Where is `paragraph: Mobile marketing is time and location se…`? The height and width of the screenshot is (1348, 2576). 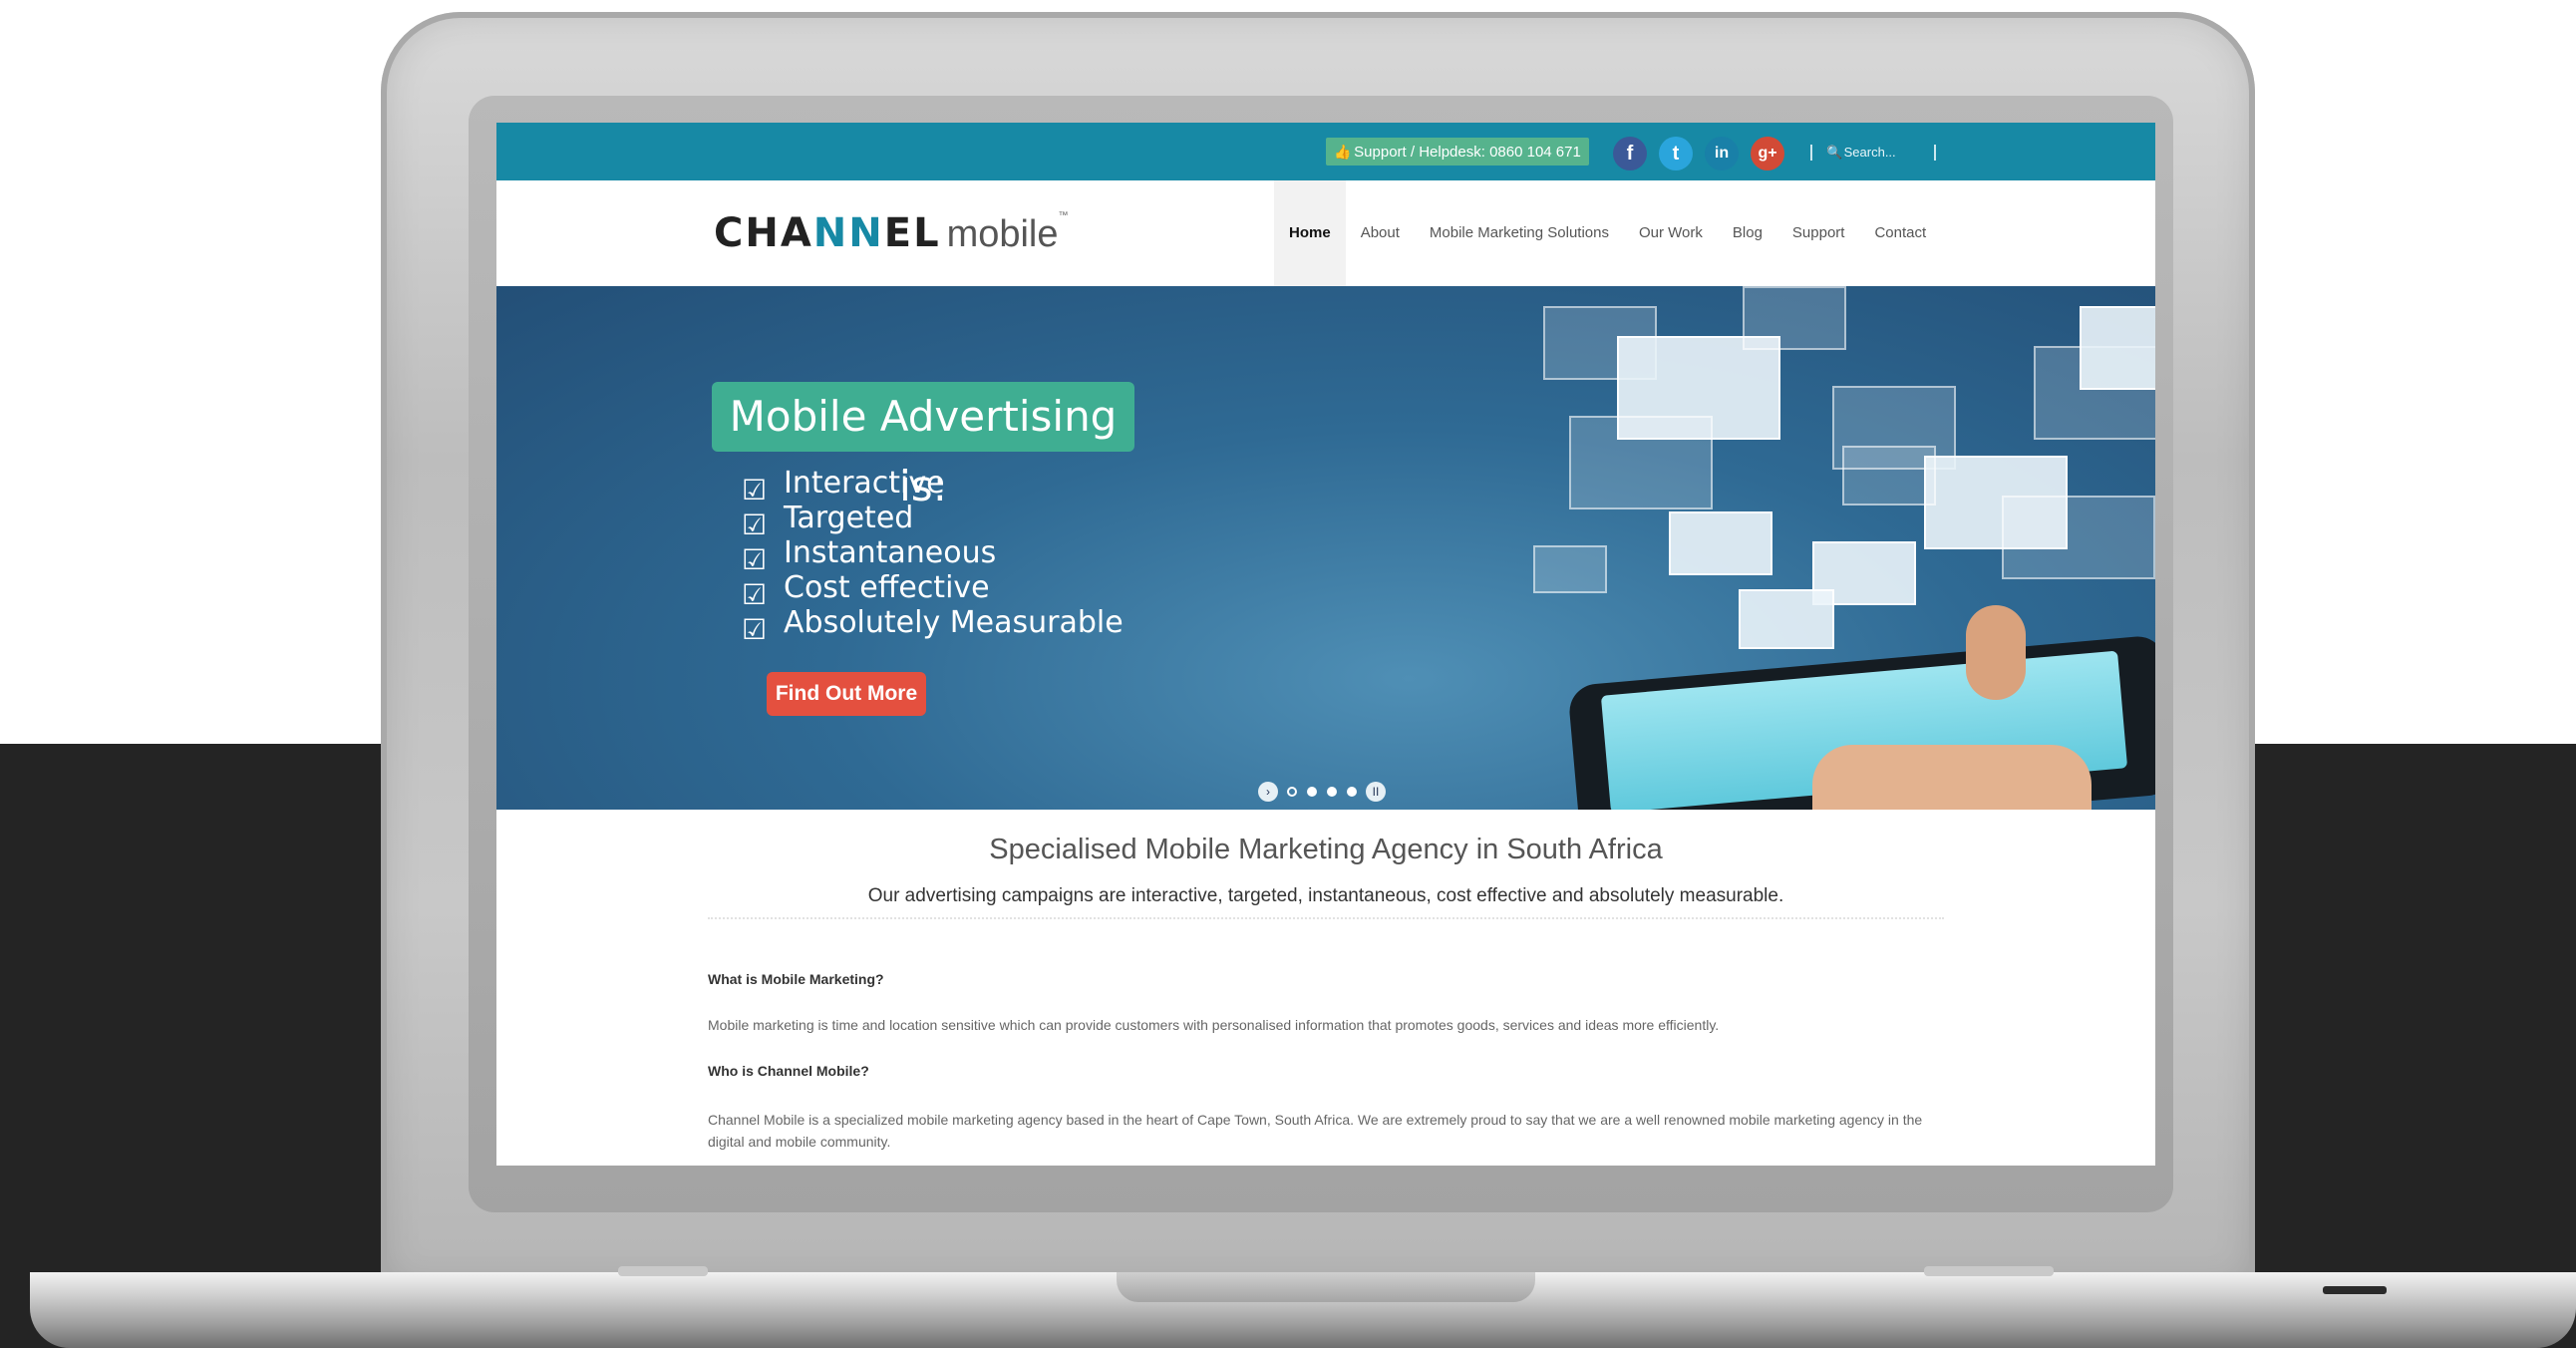
paragraph: Mobile marketing is time and location se… is located at coordinates (1214, 1025).